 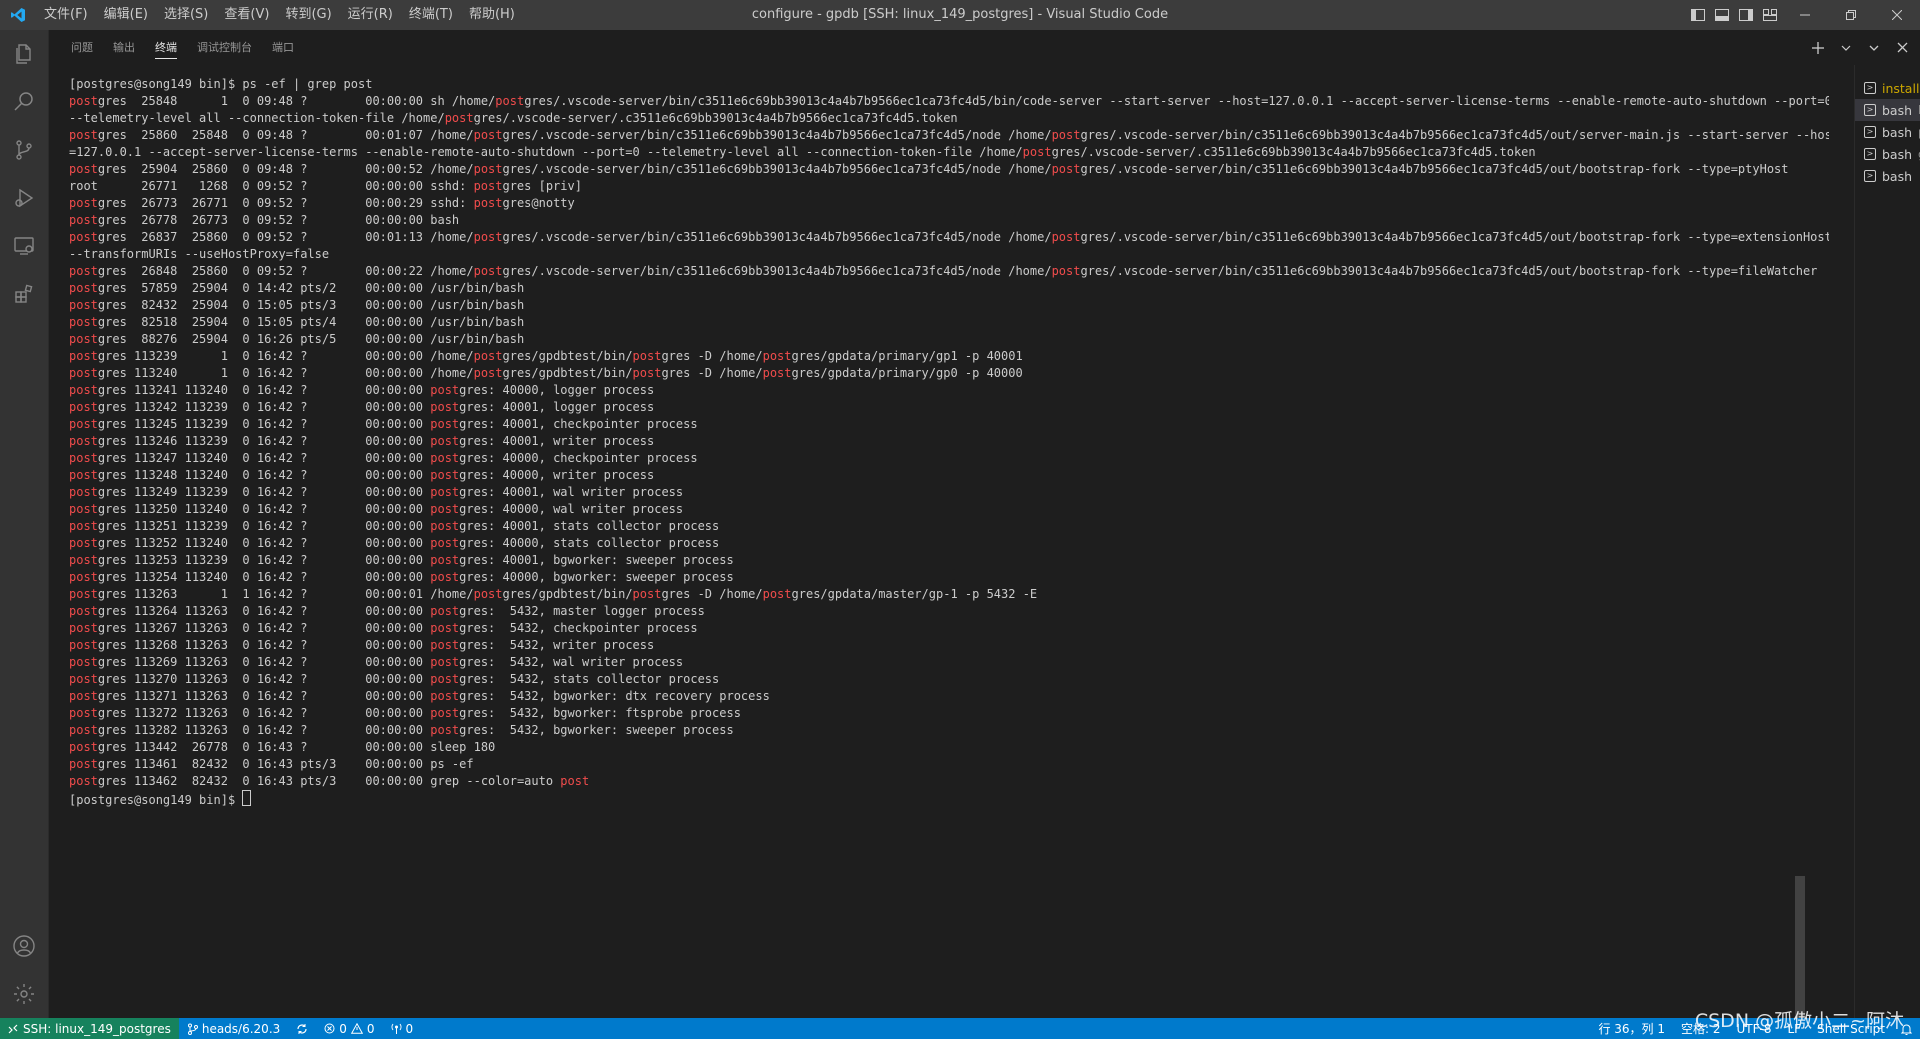 What do you see at coordinates (1746, 15) in the screenshot?
I see `toggle-secondary-sidebar-icon` at bounding box center [1746, 15].